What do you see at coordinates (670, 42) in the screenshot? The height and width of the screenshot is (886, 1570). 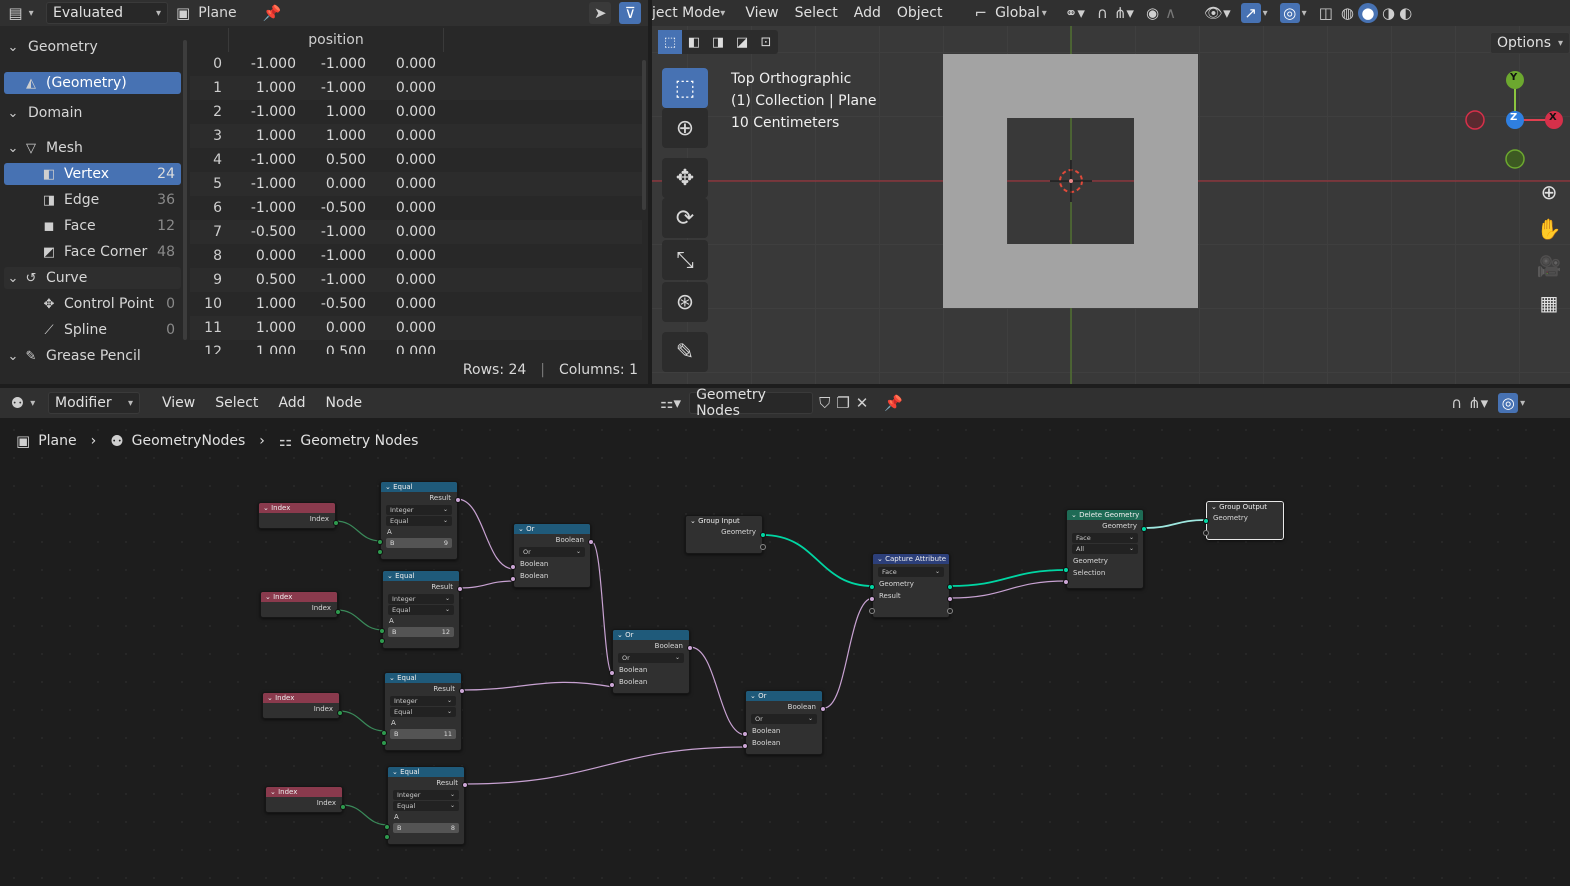 I see `select-new-icon: ⬚` at bounding box center [670, 42].